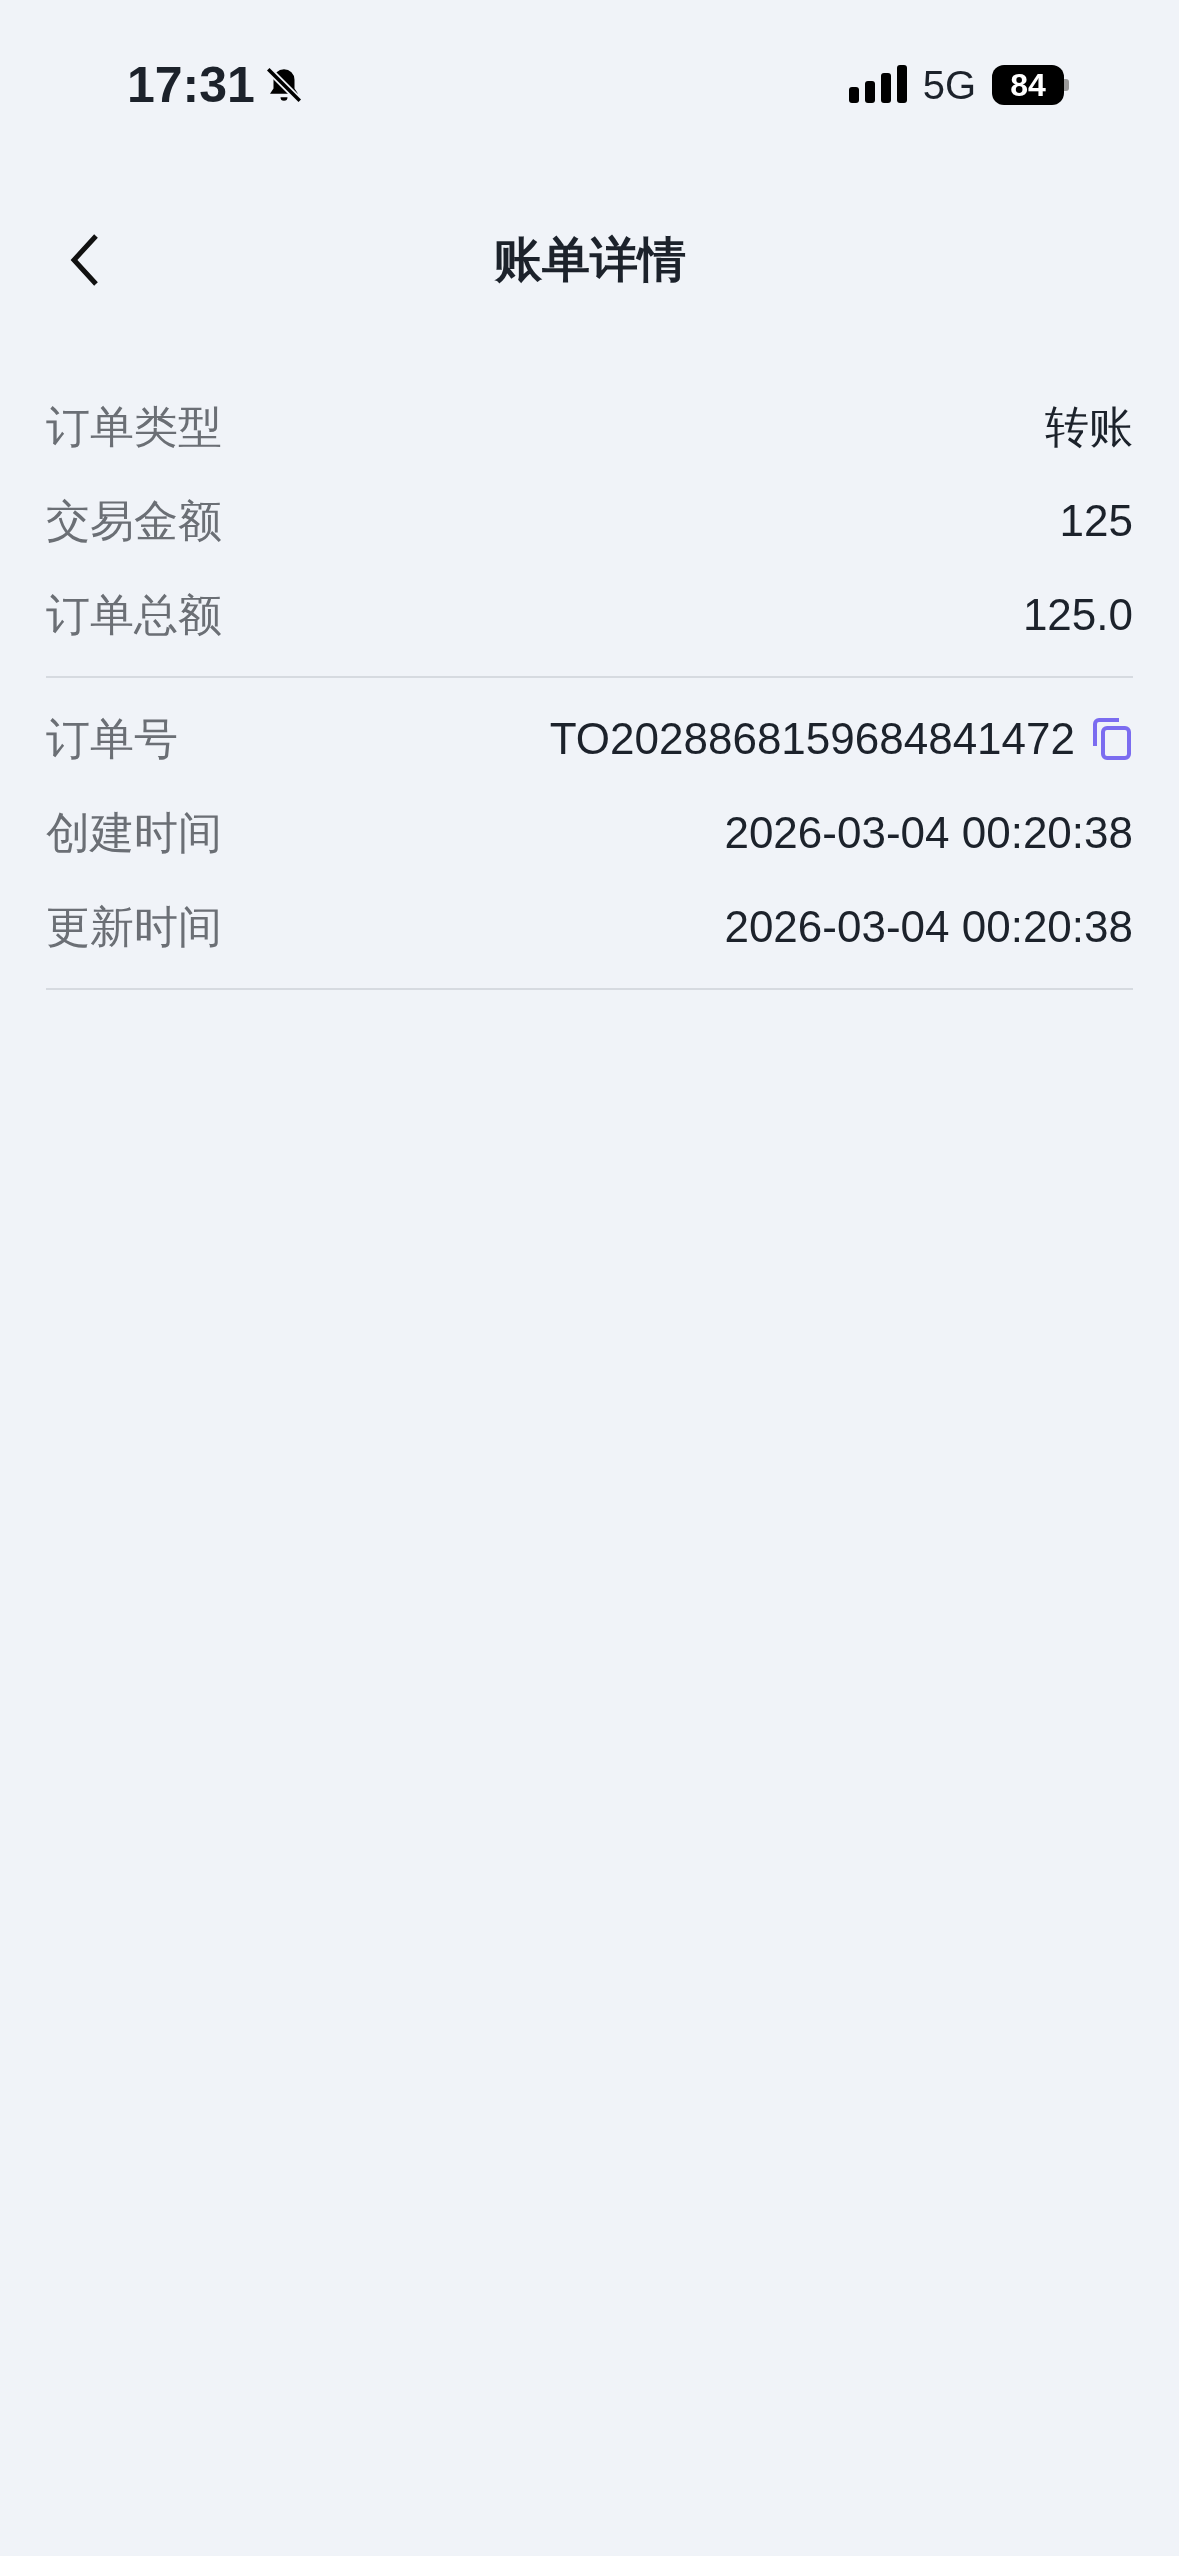 The height and width of the screenshot is (2556, 1179). Describe the element at coordinates (84, 260) in the screenshot. I see `back-chevron-icon` at that location.